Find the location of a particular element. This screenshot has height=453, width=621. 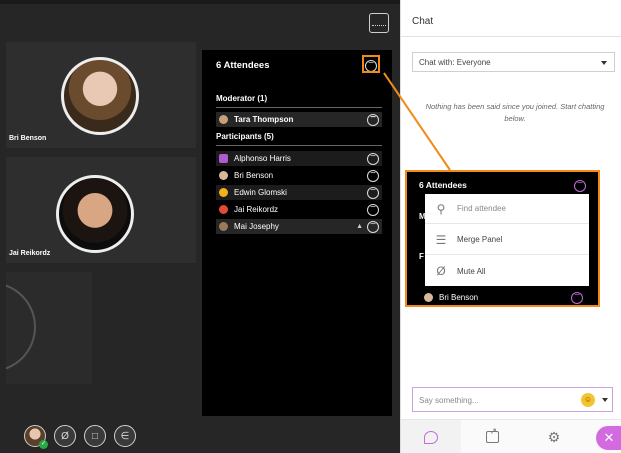

tab-chat is located at coordinates (431, 436).